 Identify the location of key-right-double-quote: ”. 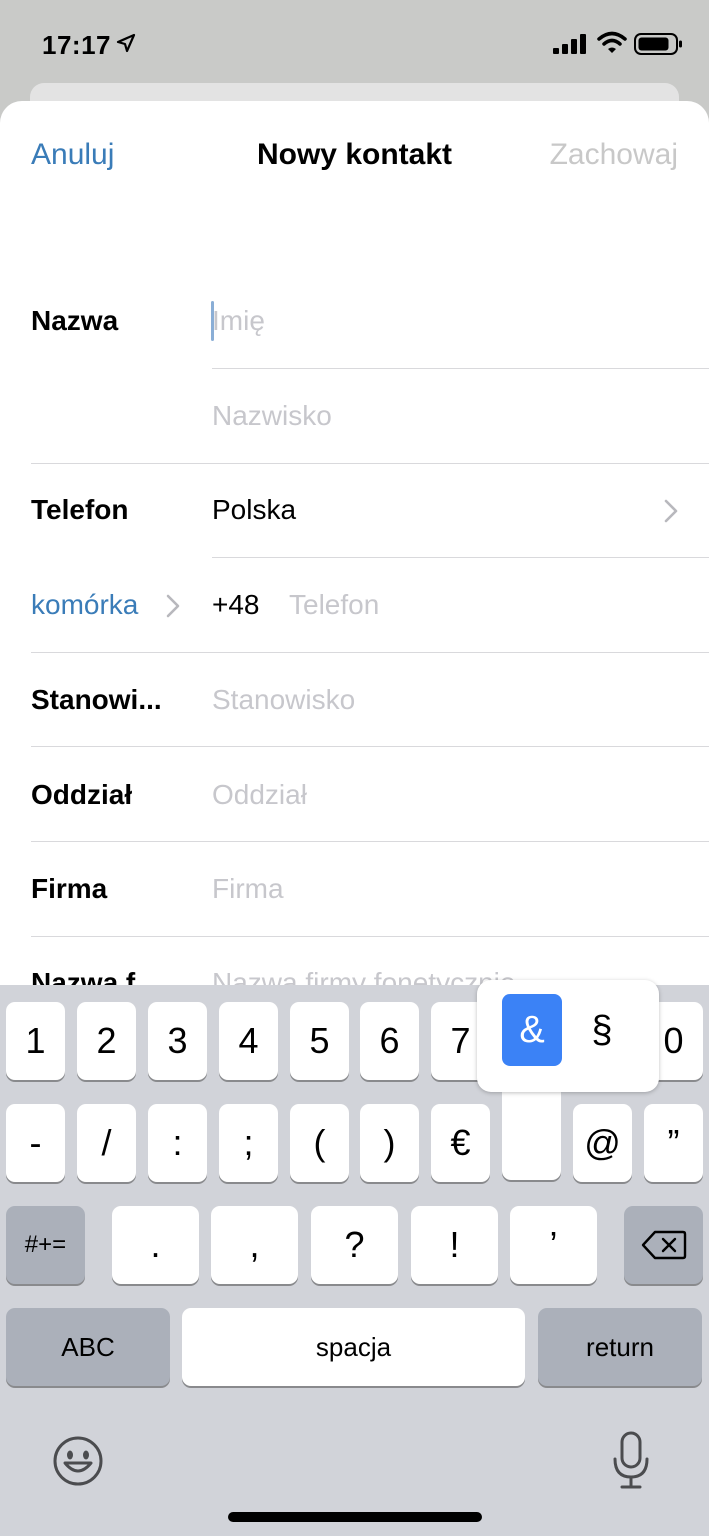
(673, 1143).